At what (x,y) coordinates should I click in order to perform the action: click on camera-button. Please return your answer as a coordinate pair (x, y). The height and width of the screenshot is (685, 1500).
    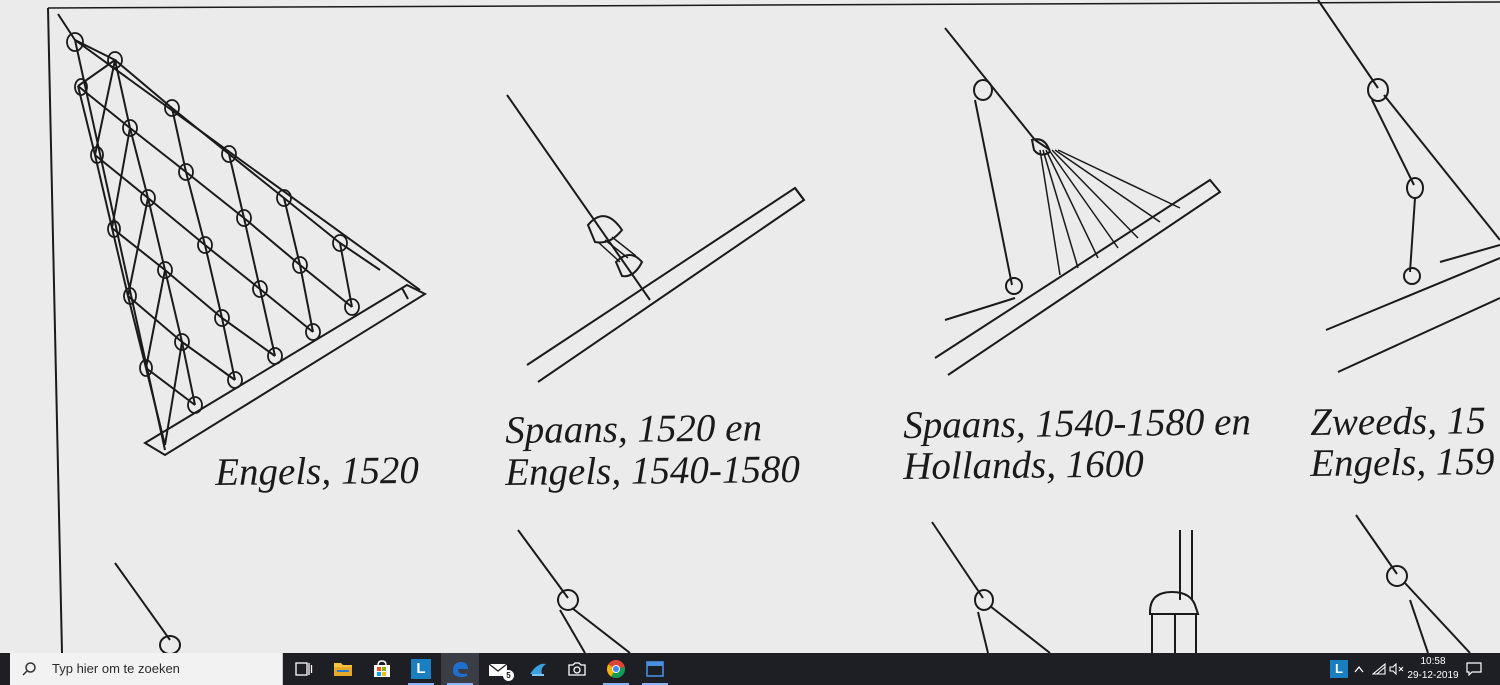
    Looking at the image, I should click on (577, 669).